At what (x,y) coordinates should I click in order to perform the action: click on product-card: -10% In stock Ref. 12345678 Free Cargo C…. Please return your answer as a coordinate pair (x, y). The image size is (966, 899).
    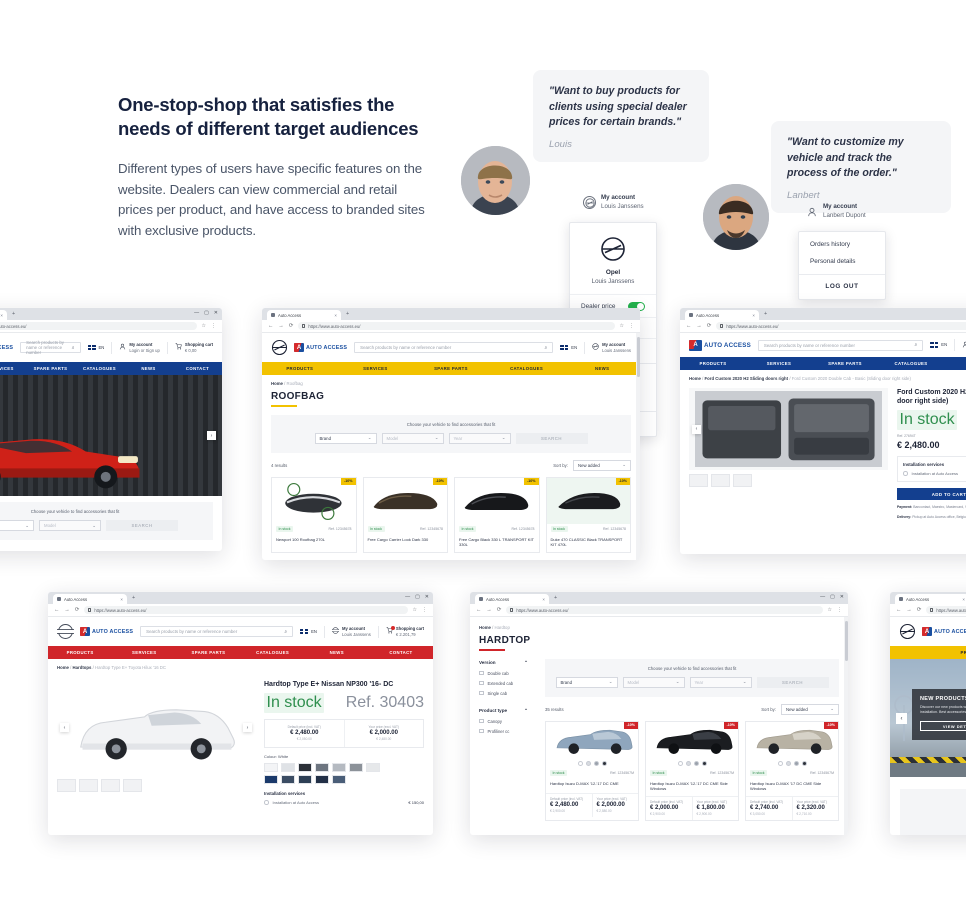
    Looking at the image, I should click on (405, 514).